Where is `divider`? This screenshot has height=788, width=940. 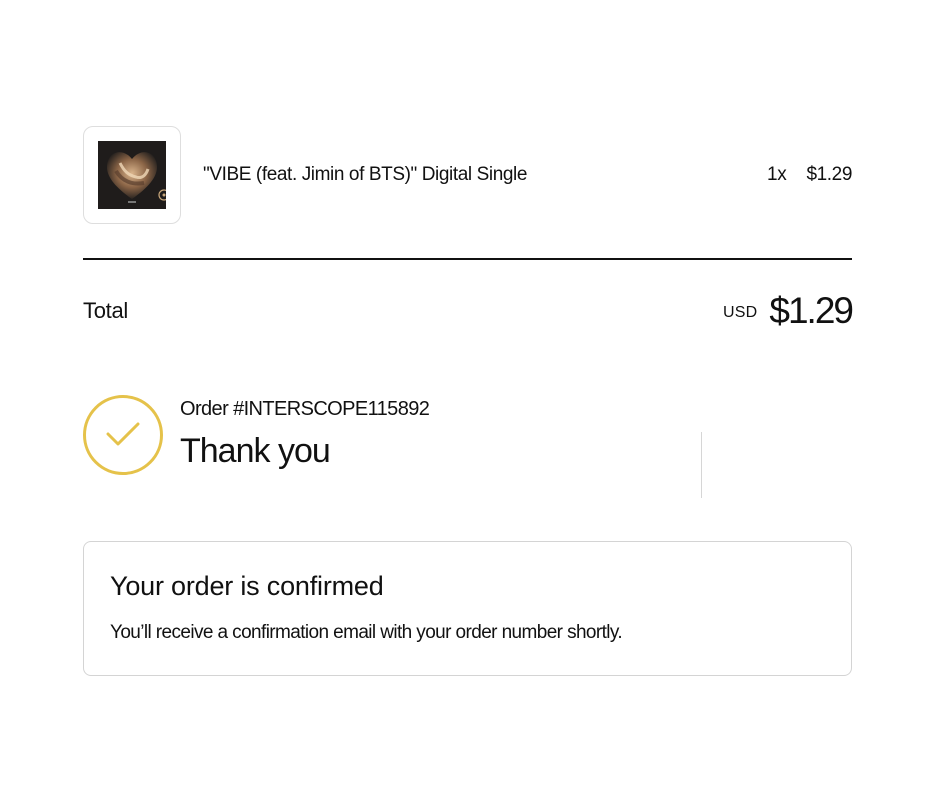
divider is located at coordinates (467, 259).